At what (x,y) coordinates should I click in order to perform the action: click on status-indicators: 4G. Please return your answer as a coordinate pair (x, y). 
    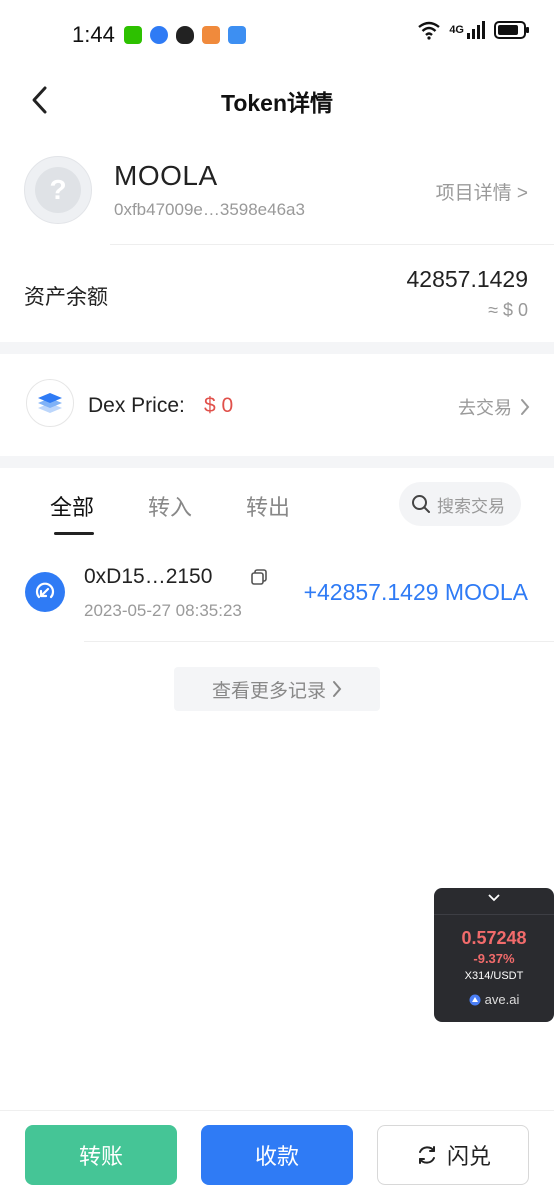
    Looking at the image, I should click on (473, 30).